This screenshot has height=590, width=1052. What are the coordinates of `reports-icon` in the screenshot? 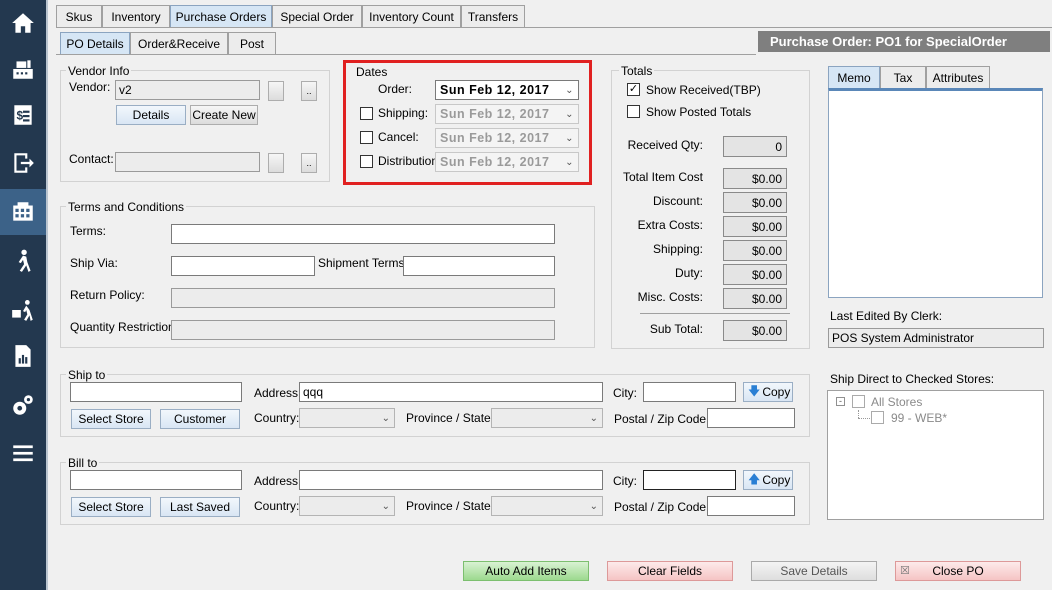 It's located at (23, 356).